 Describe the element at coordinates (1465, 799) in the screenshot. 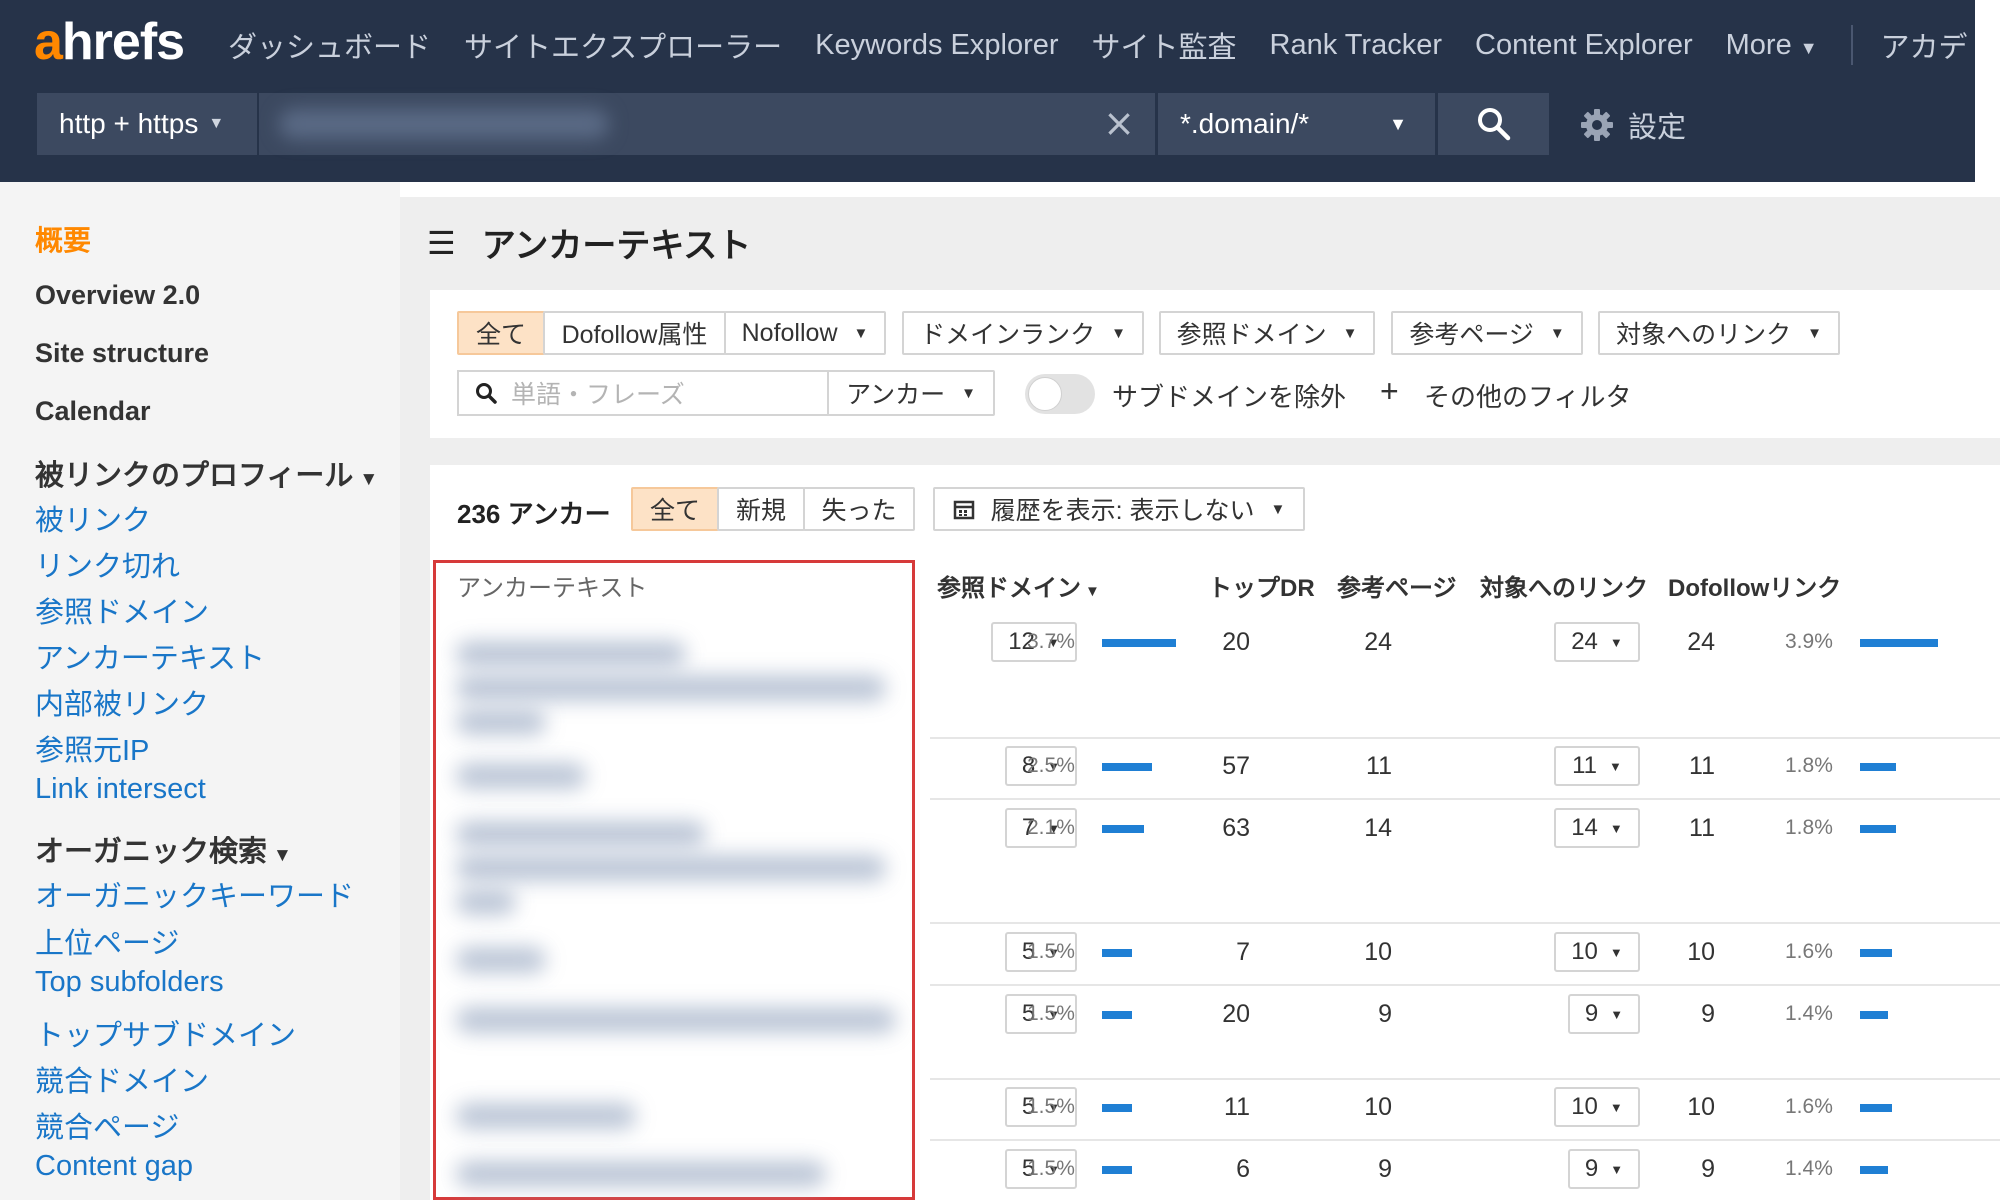

I see `row-separator` at that location.